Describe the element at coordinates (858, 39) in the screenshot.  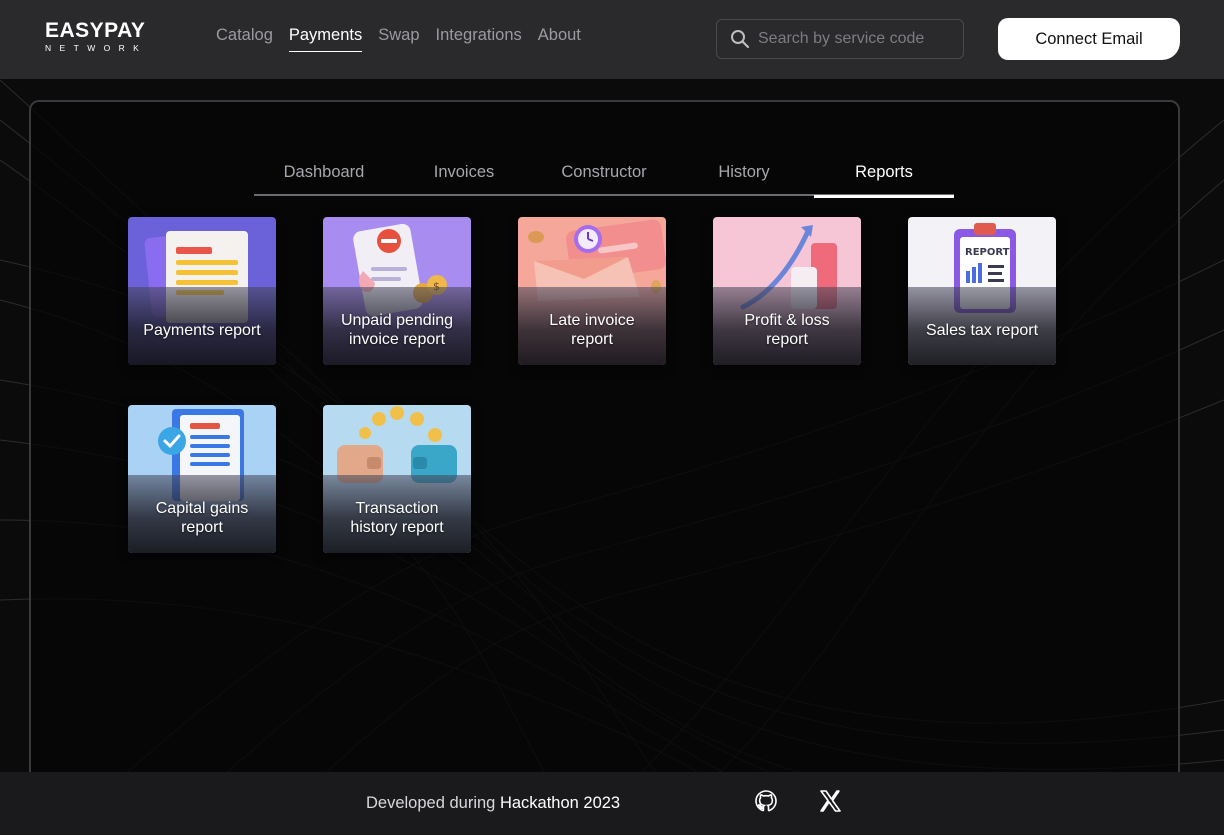
I see `search-input` at that location.